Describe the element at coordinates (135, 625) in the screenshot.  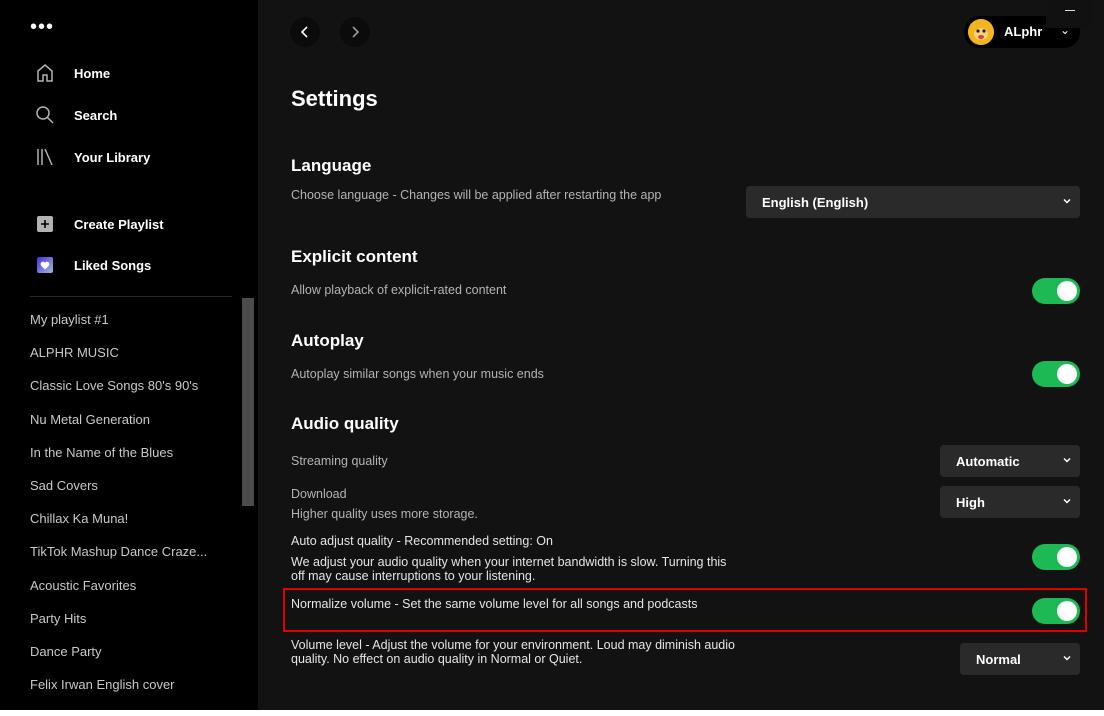
I see `playlist-item: Party Hits` at that location.